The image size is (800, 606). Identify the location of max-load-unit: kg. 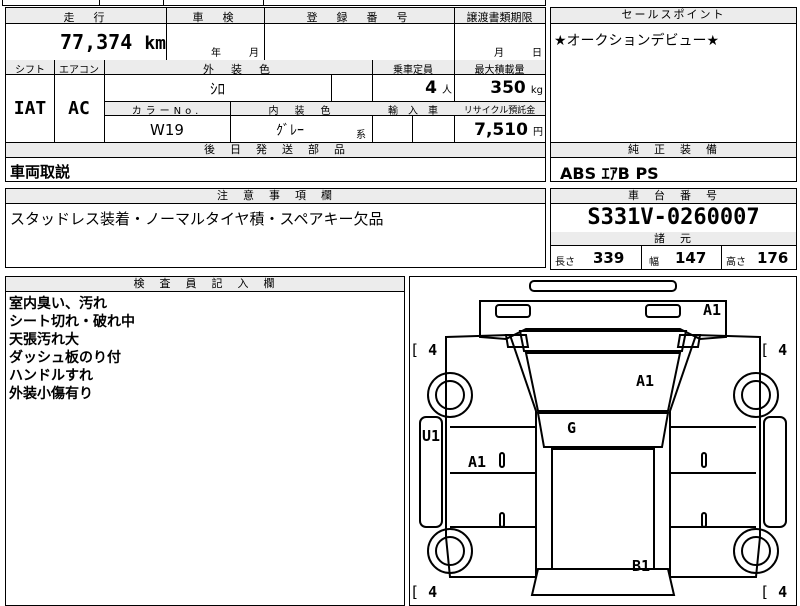
(536, 90).